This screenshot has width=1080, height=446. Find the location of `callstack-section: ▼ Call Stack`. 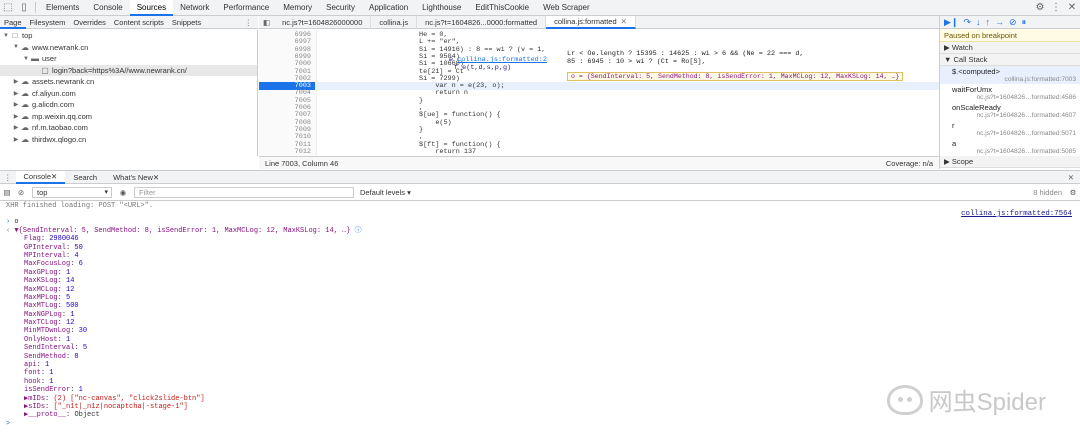

callstack-section: ▼ Call Stack is located at coordinates (1010, 60).